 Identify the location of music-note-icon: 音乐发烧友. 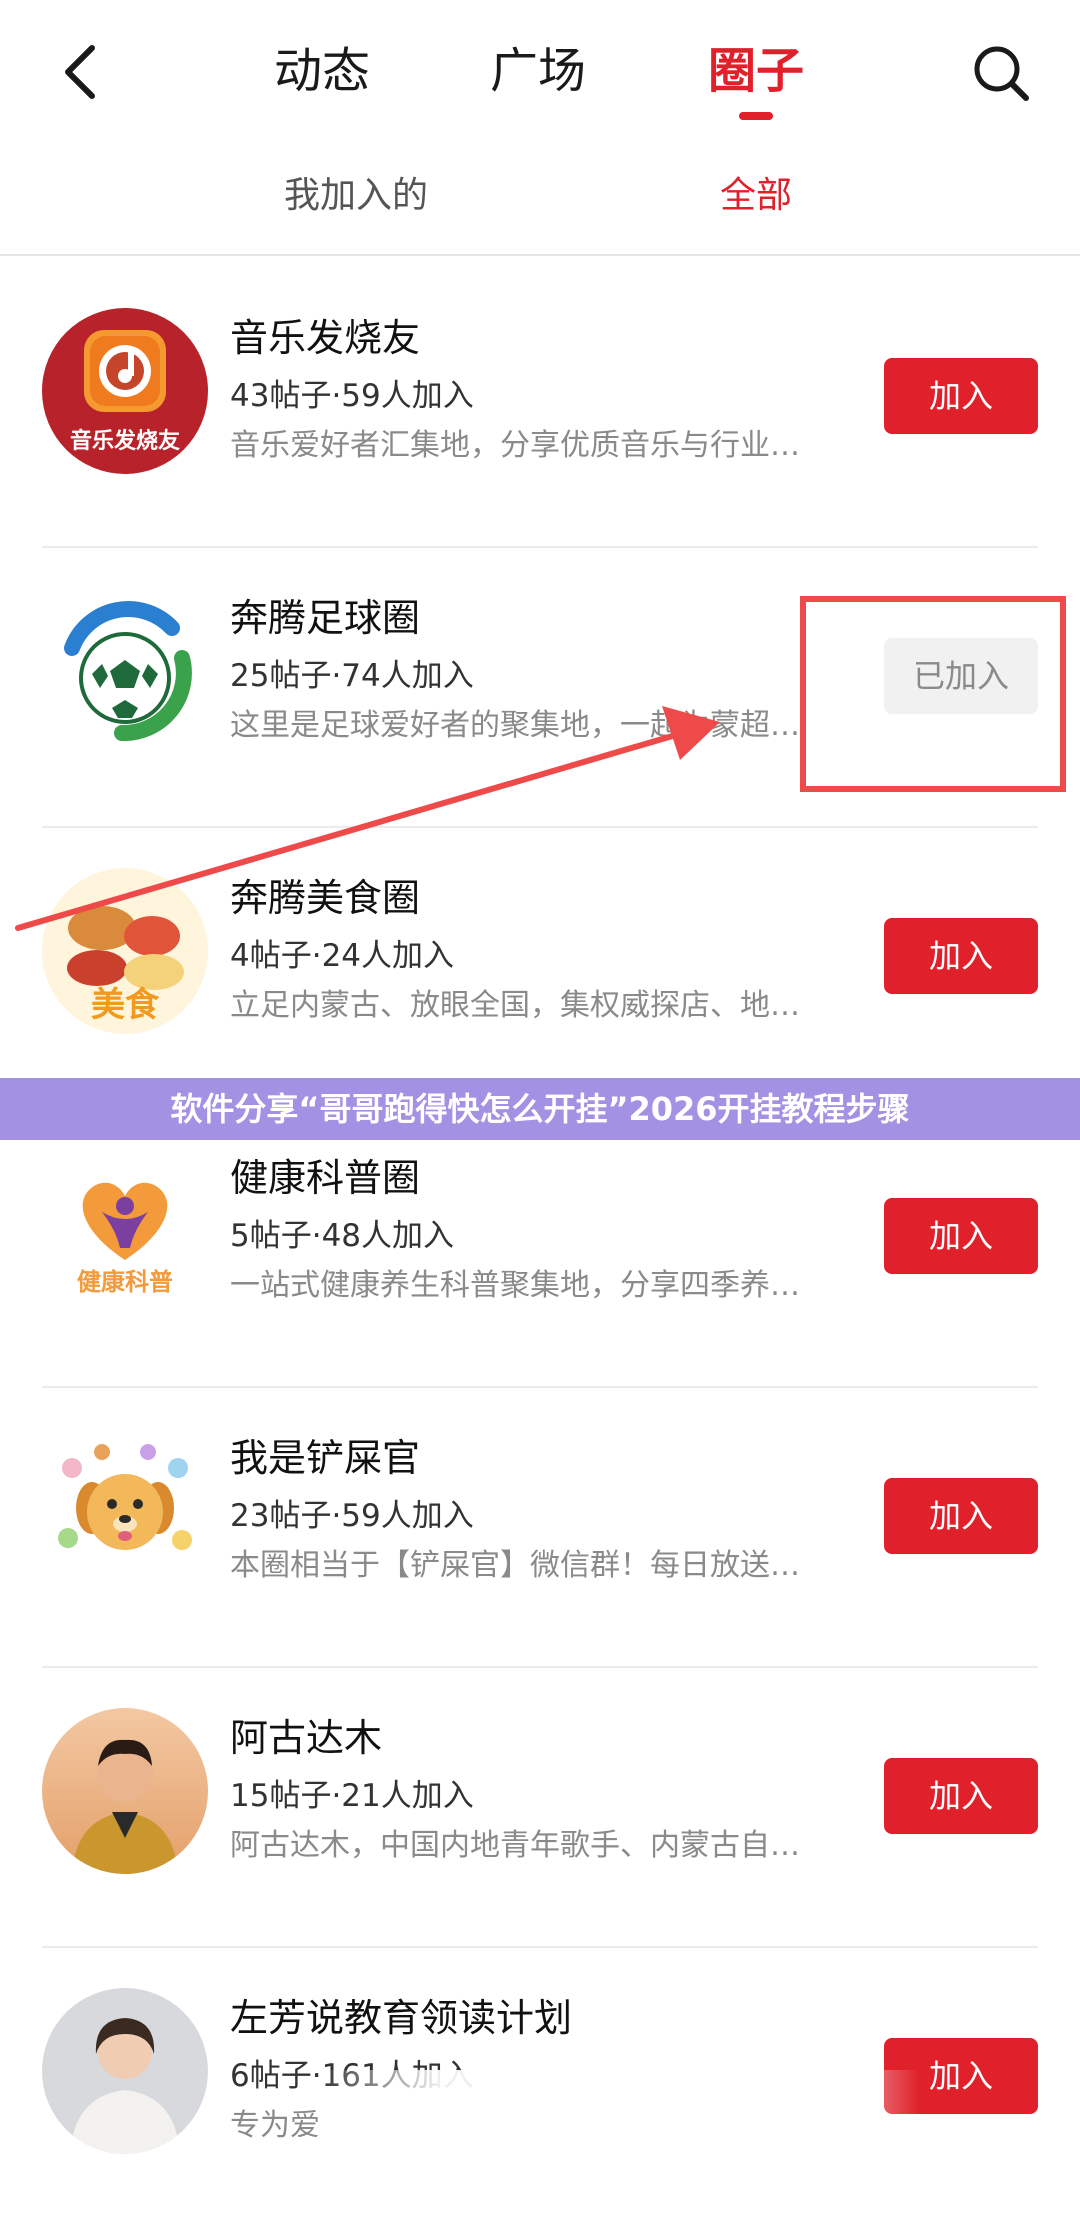
(125, 391).